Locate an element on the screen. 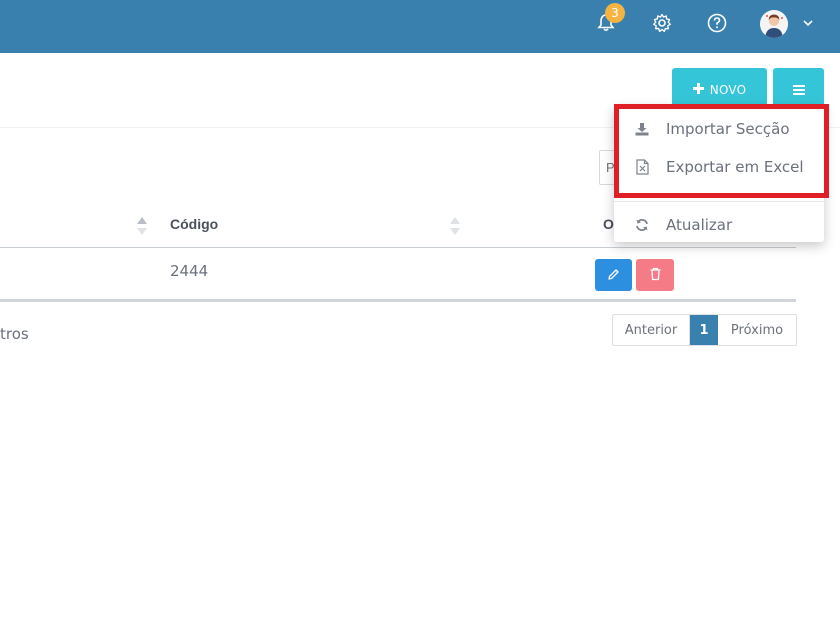 Image resolution: width=840 pixels, height=625 pixels. help-icon is located at coordinates (717, 23).